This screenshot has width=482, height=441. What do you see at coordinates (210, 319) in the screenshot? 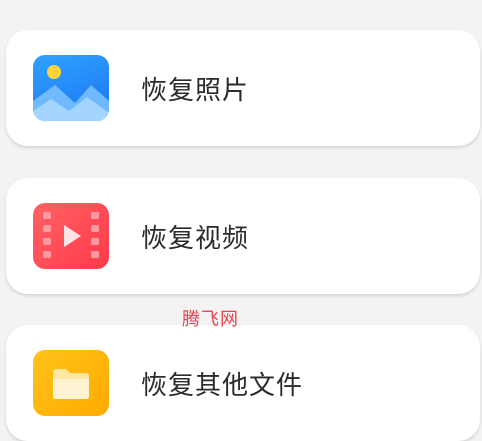
I see `watermark-text: 腾飞网` at bounding box center [210, 319].